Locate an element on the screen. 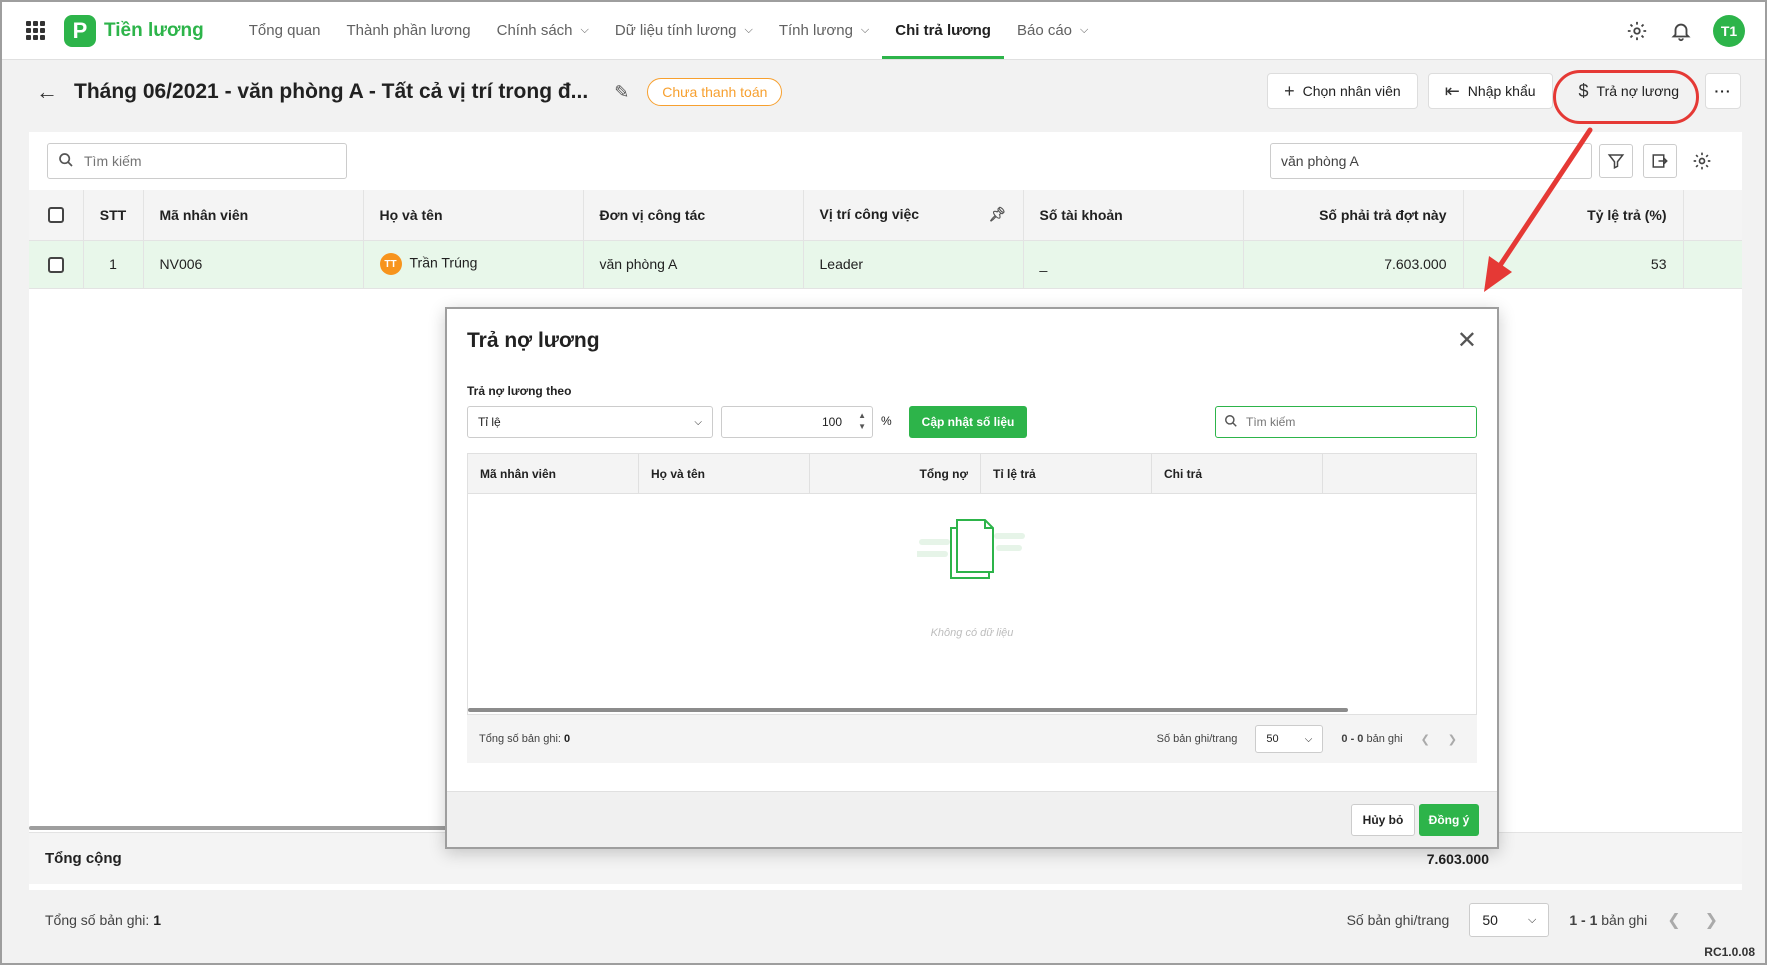  row-select-cell is located at coordinates (56, 264).